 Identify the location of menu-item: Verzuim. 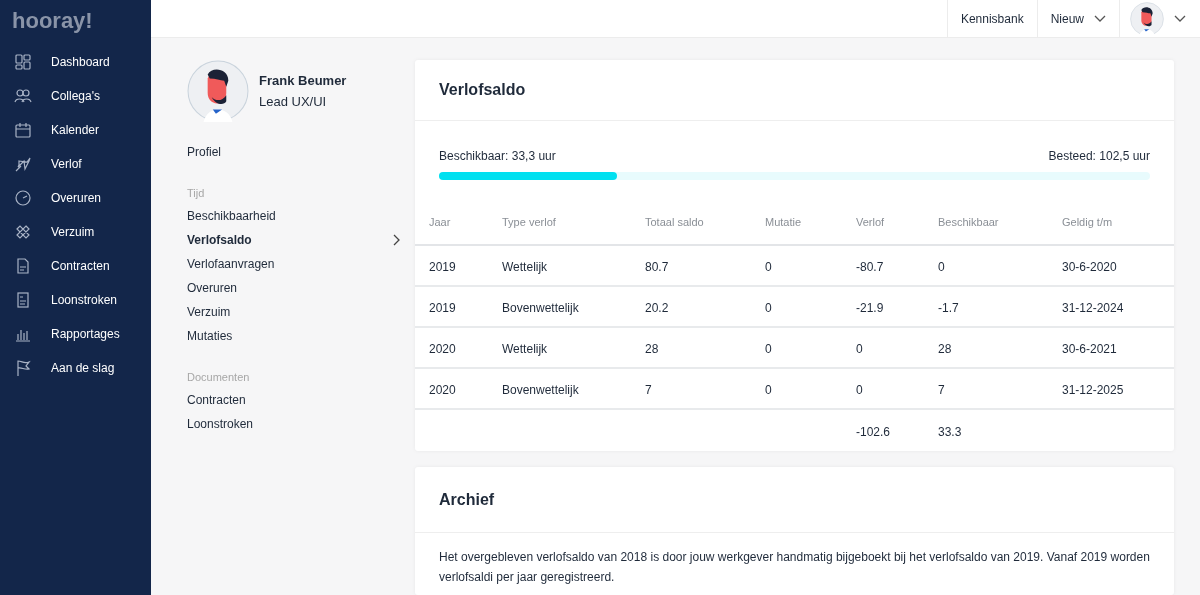
(293, 312).